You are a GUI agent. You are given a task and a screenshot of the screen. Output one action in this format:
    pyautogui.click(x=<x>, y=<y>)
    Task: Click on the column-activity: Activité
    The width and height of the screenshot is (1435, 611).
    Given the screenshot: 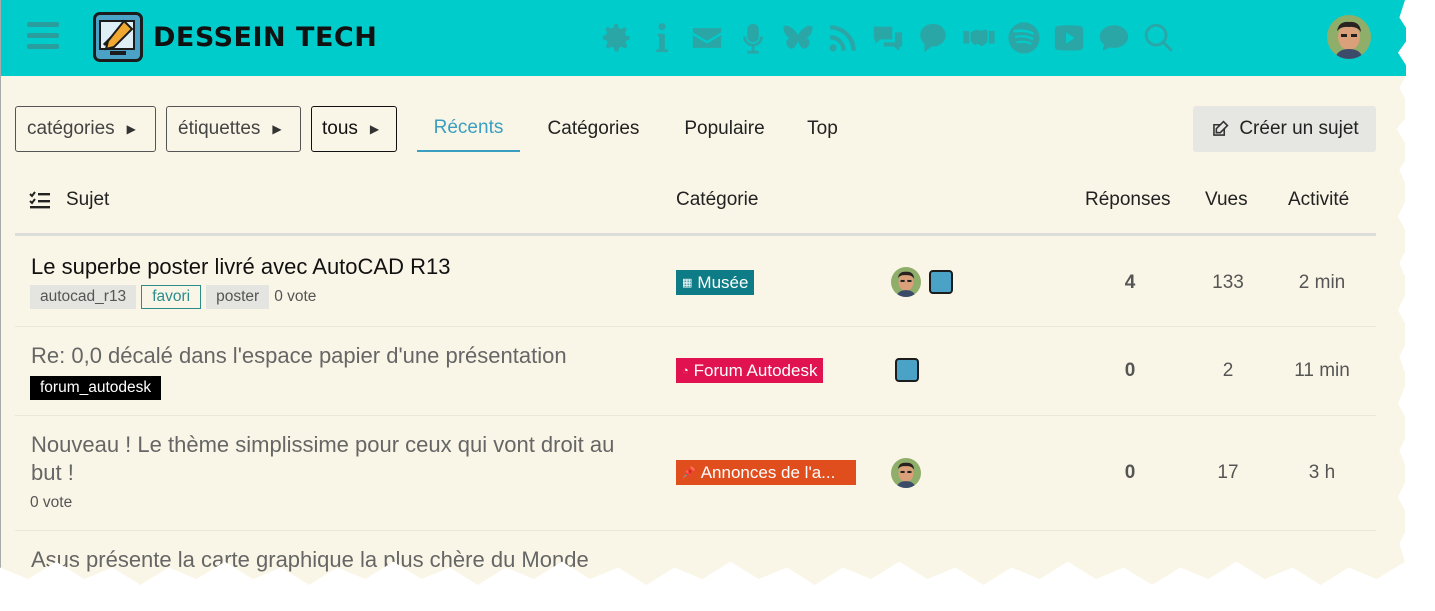 What is the action you would take?
    pyautogui.click(x=1318, y=200)
    